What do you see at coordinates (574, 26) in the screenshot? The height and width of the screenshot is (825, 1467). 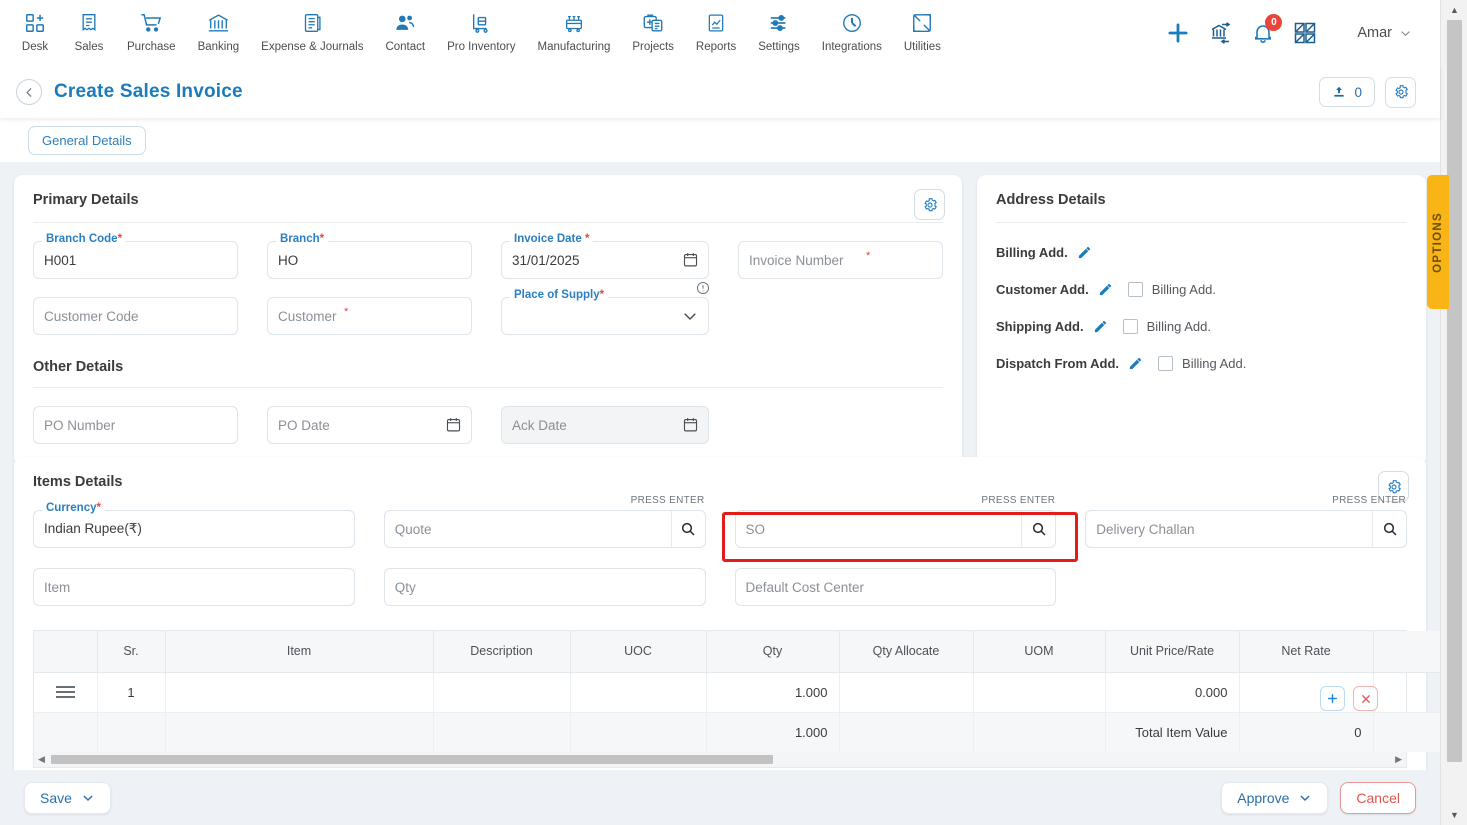 I see `nav-item-manufacturing: Manufacturing` at bounding box center [574, 26].